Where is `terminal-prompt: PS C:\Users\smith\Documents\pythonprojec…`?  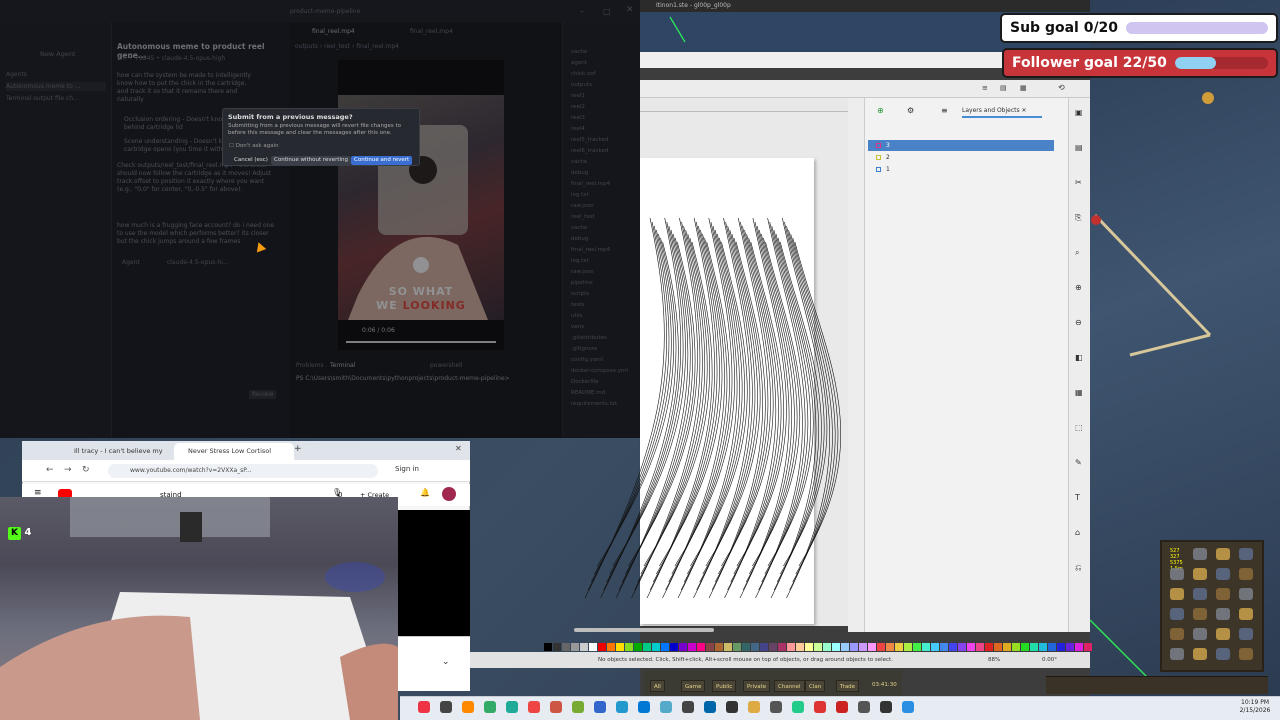 terminal-prompt: PS C:\Users\smith\Documents\pythonprojec… is located at coordinates (403, 378).